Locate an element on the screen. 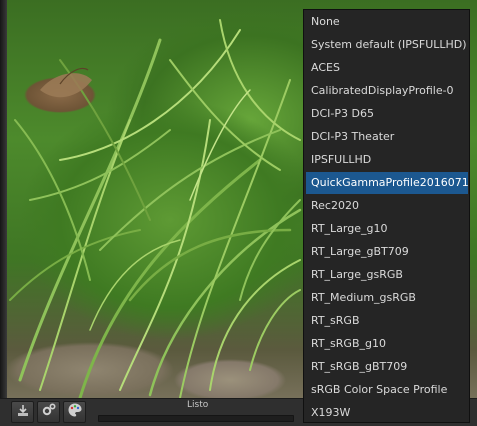 The image size is (477, 426). profile-option: QuickGammaProfile20160711 is located at coordinates (387, 183).